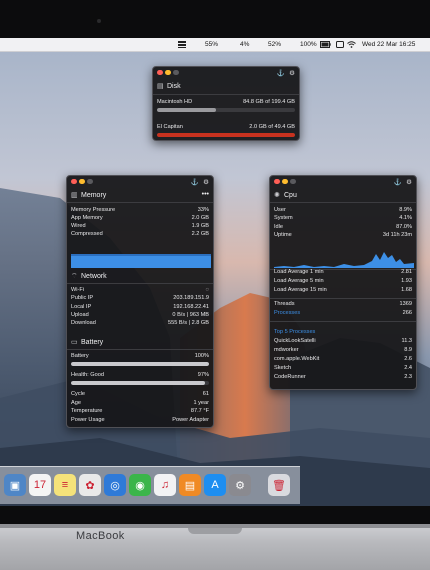  Describe the element at coordinates (190, 485) in the screenshot. I see `ibooks-icon: ▤` at that location.